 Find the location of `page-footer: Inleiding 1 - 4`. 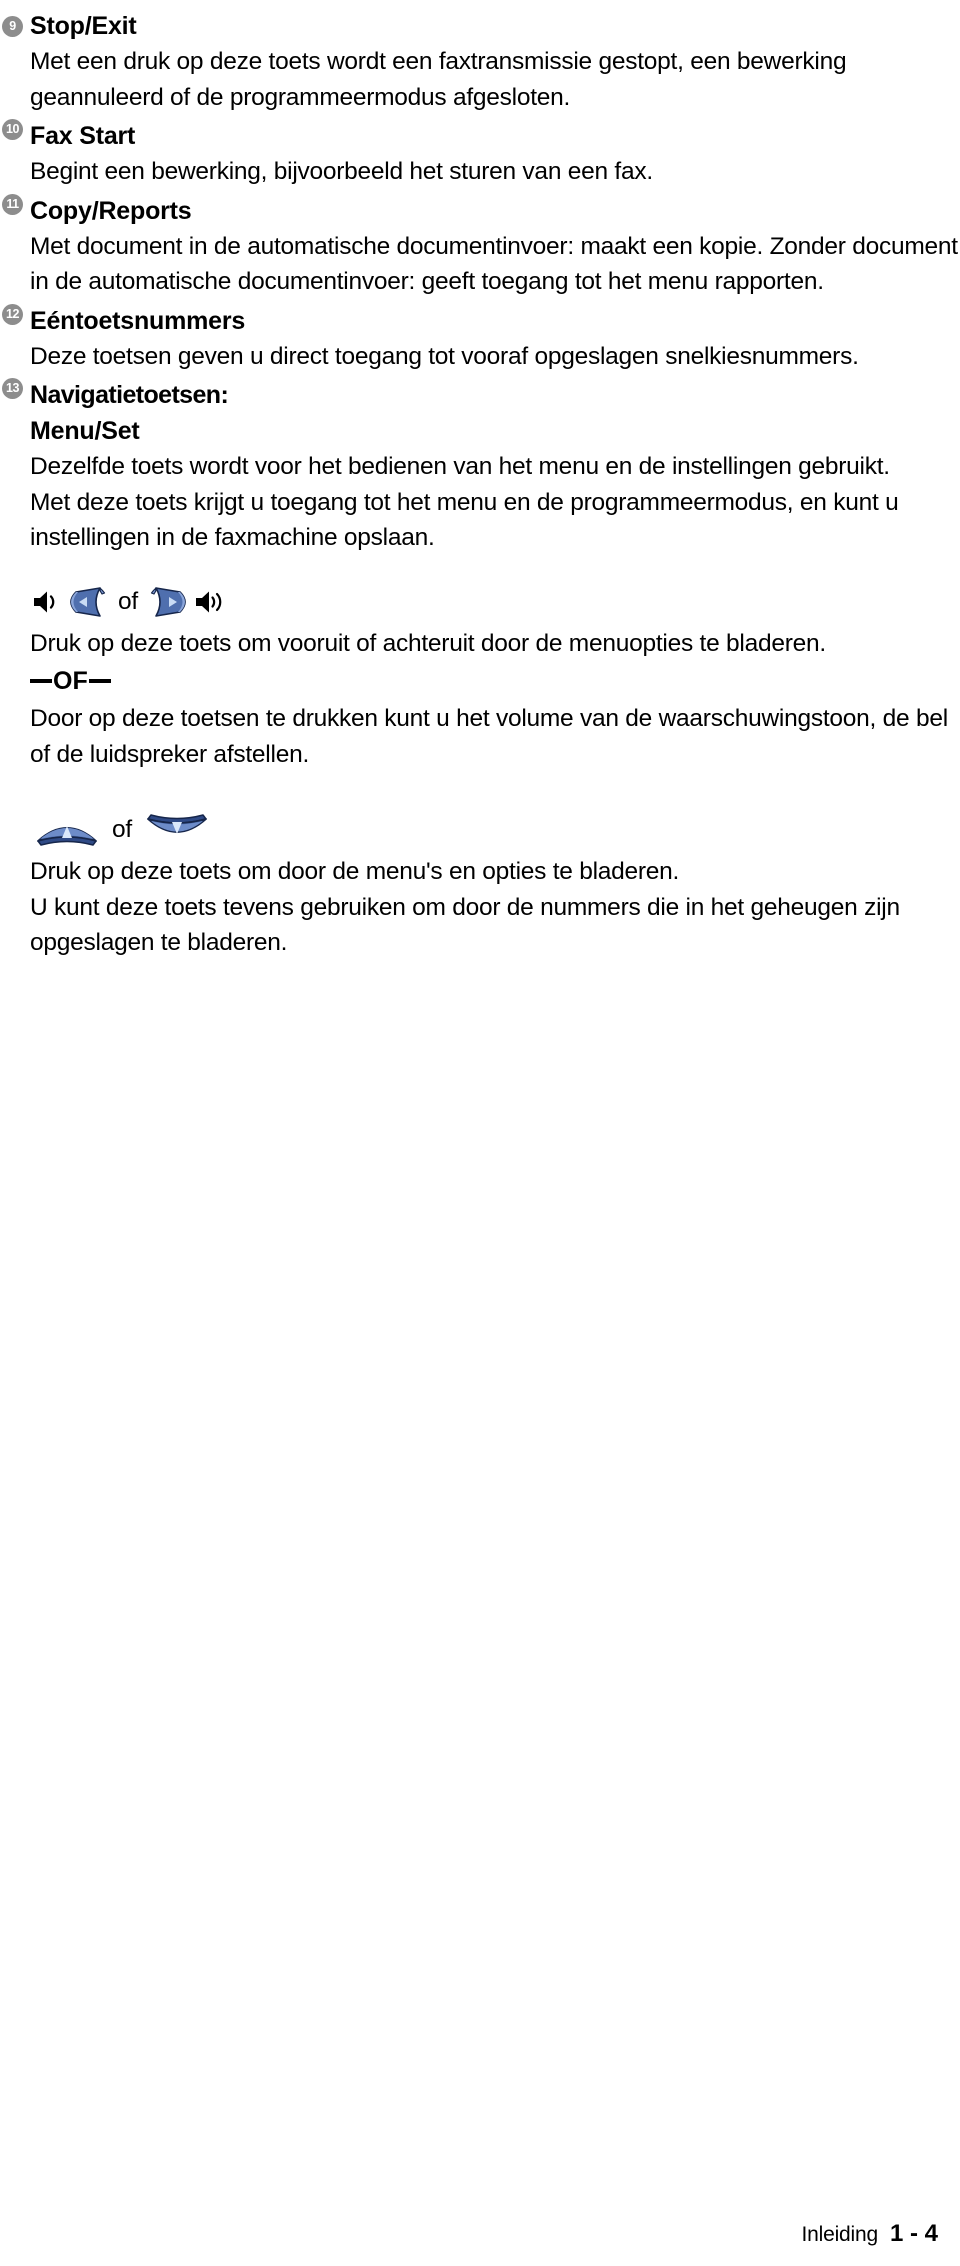

page-footer: Inleiding 1 - 4 is located at coordinates (870, 2234).